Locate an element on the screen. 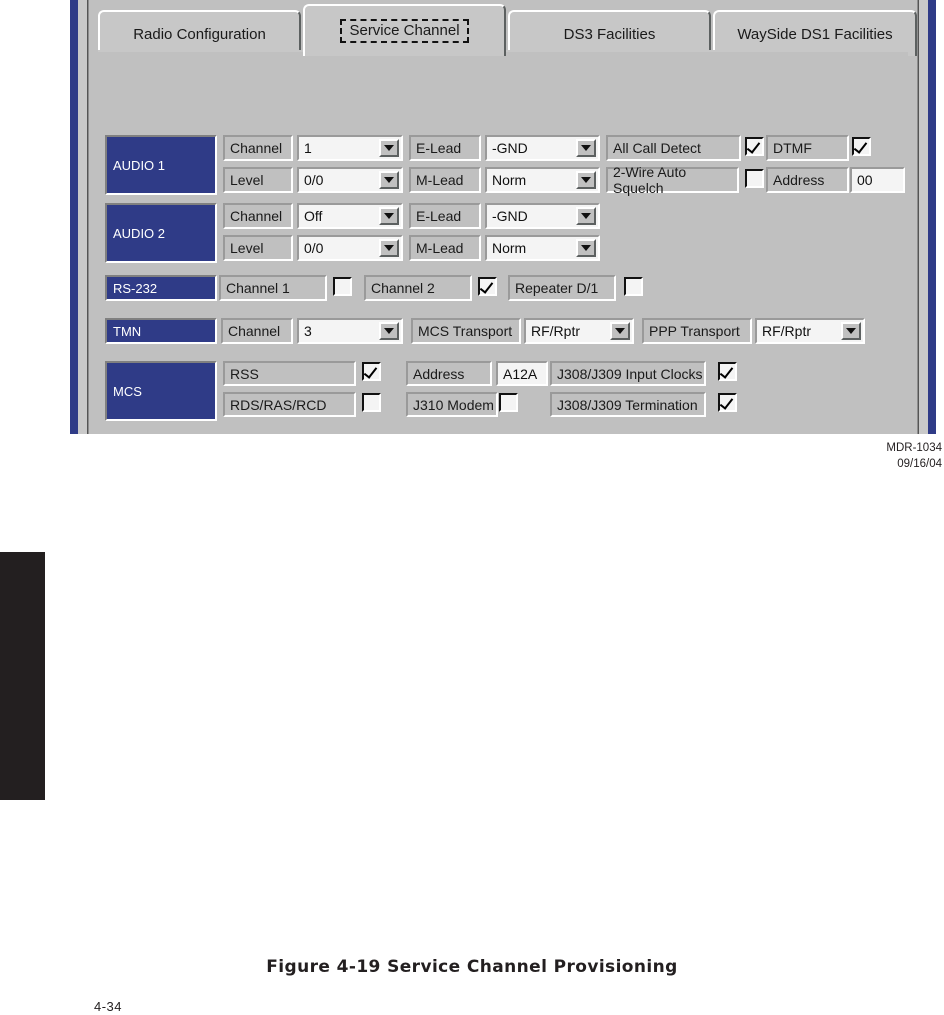 Image resolution: width=944 pixels, height=1015 pixels. audio1-mlead-value: Norm is located at coordinates (509, 180).